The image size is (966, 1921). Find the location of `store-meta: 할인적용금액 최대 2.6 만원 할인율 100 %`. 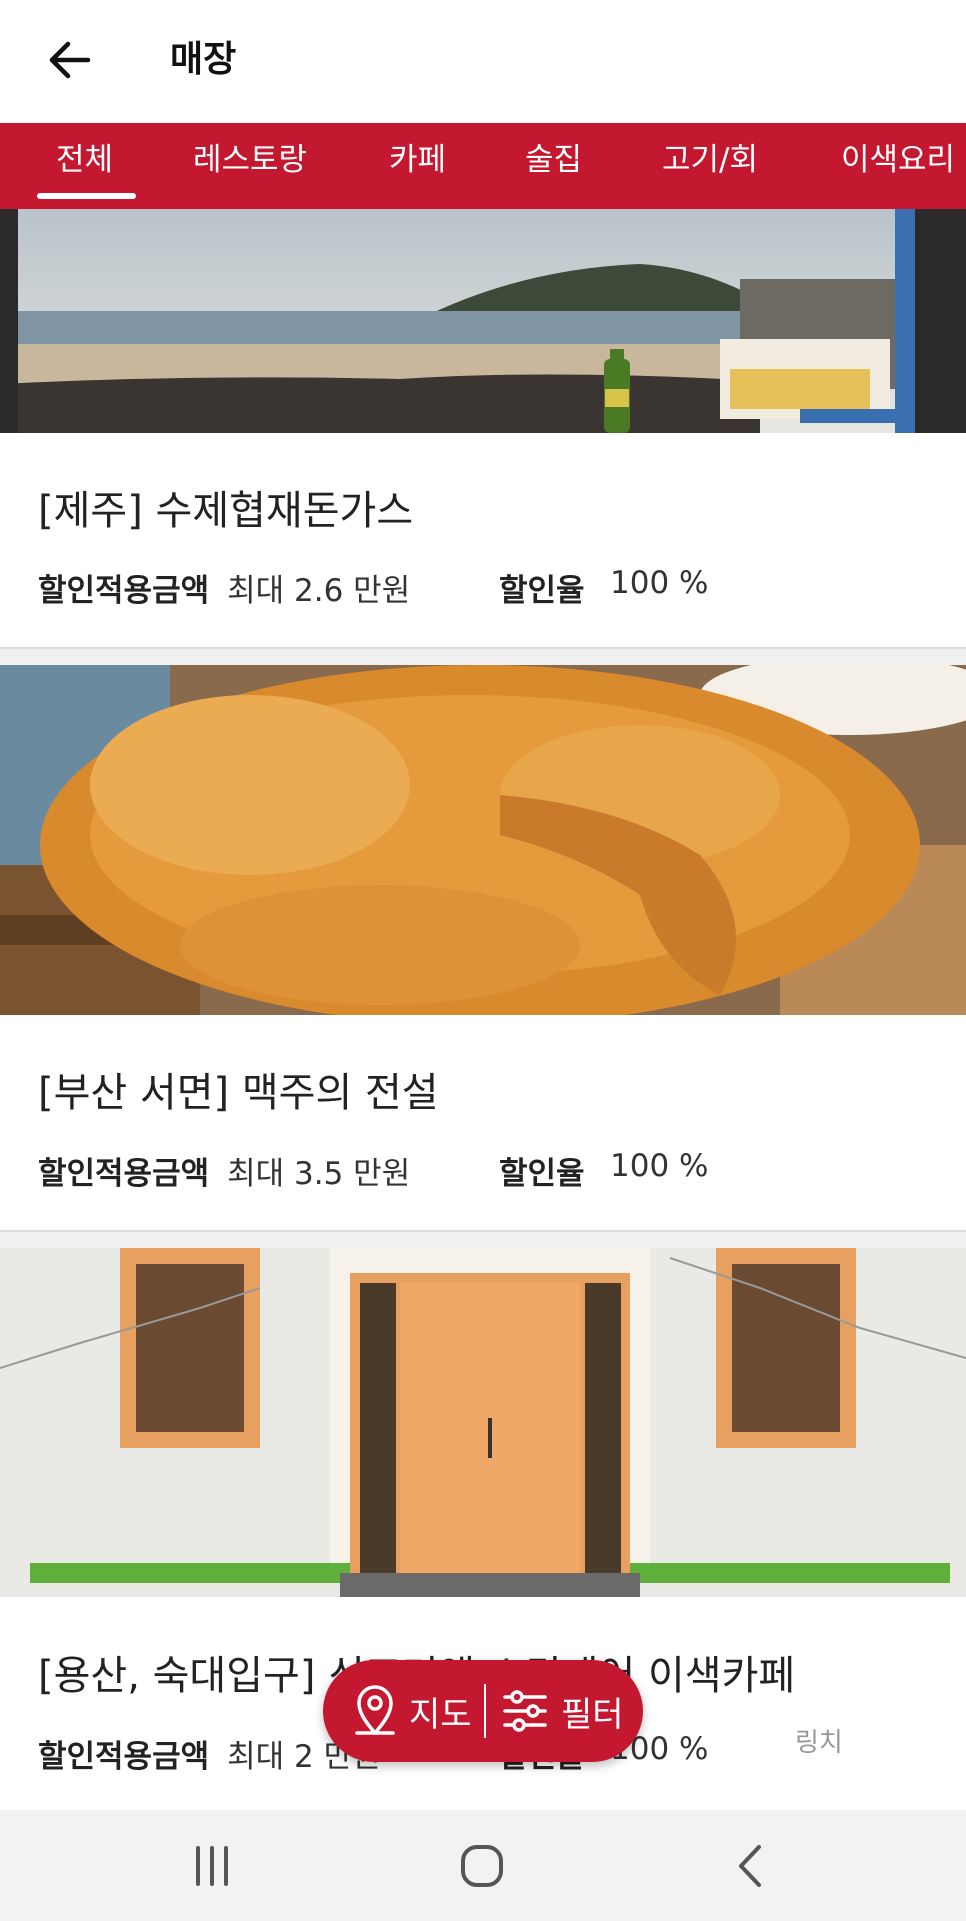

store-meta: 할인적용금액 최대 2.6 만원 할인율 100 % is located at coordinates (373, 587).